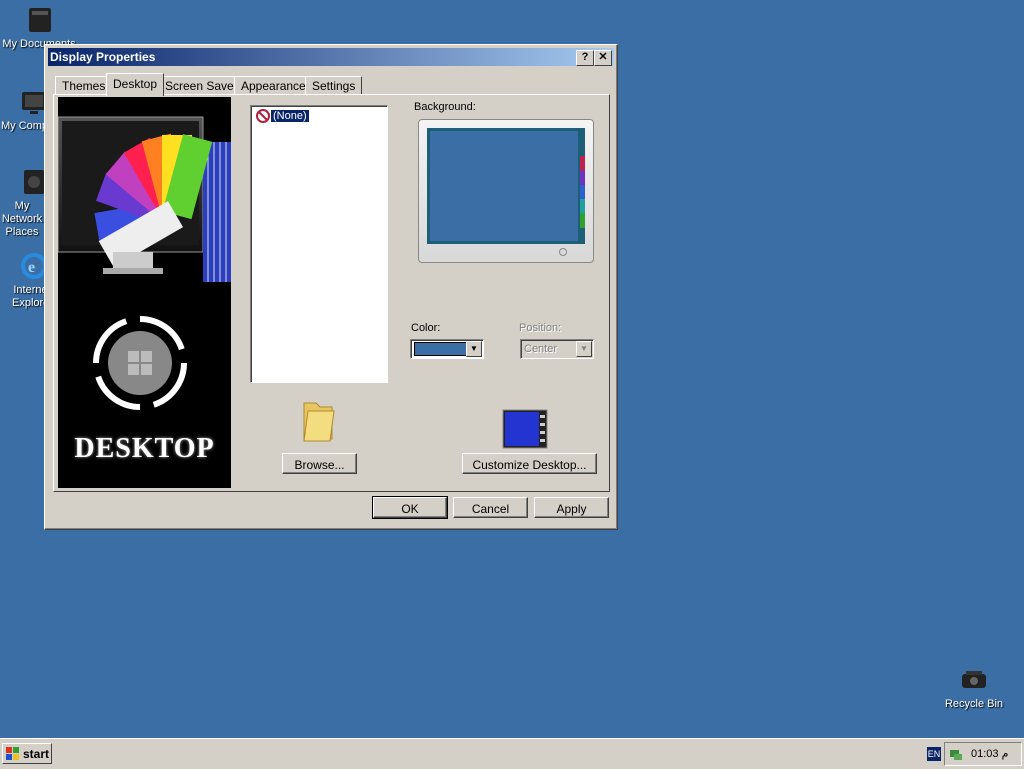 The image size is (1024, 769). I want to click on taskbar: start EN 01:03 م, so click(512, 753).